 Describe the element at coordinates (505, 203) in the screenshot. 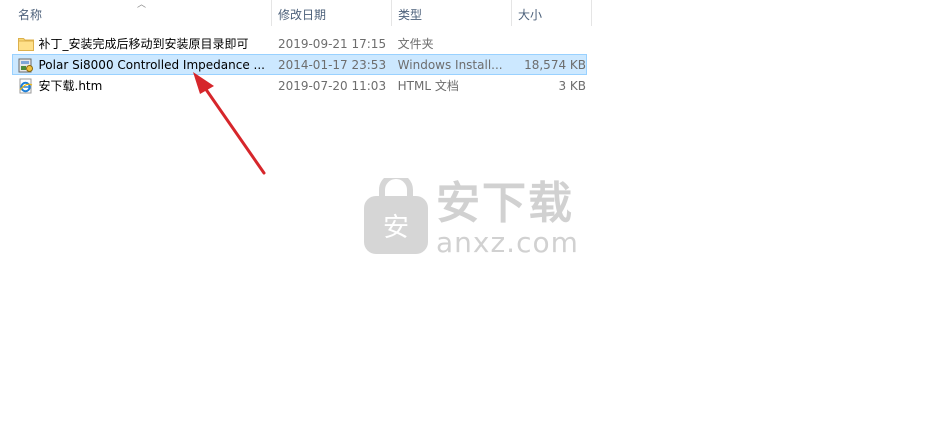

I see `watermark-title: 安下载` at that location.